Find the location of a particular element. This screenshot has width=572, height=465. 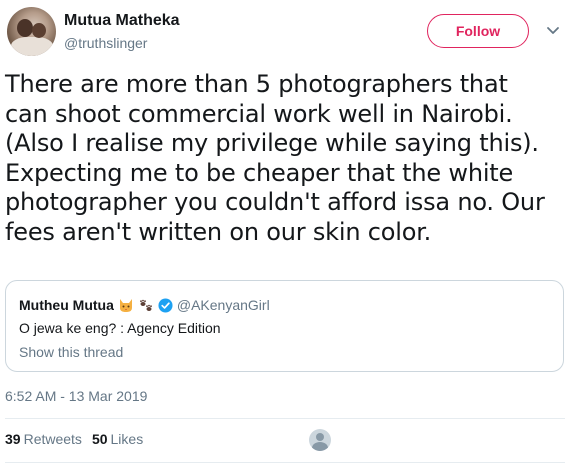

quoted-author-handle: @AKenyanGirl is located at coordinates (223, 305).